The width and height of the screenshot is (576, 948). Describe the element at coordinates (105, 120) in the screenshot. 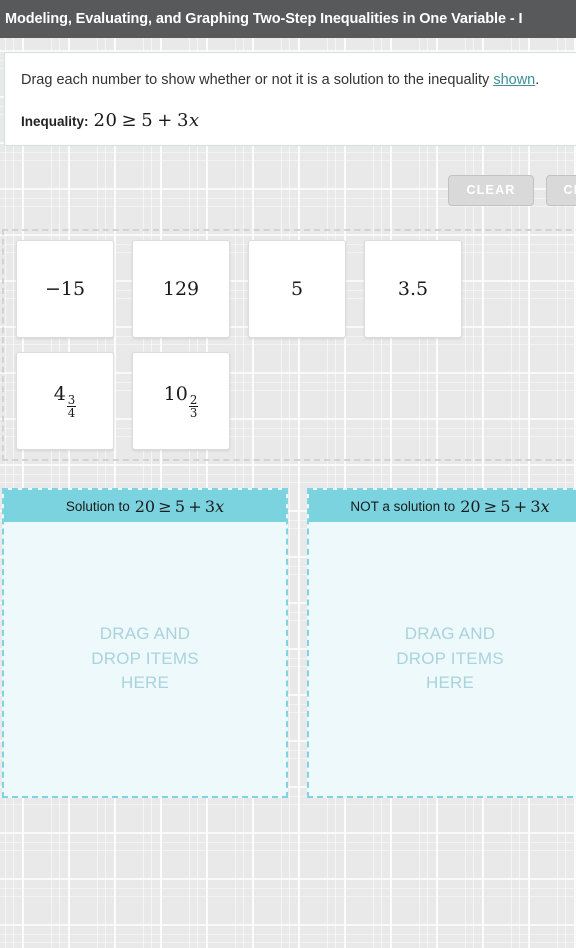

I see `inequality-lhs: 20` at that location.